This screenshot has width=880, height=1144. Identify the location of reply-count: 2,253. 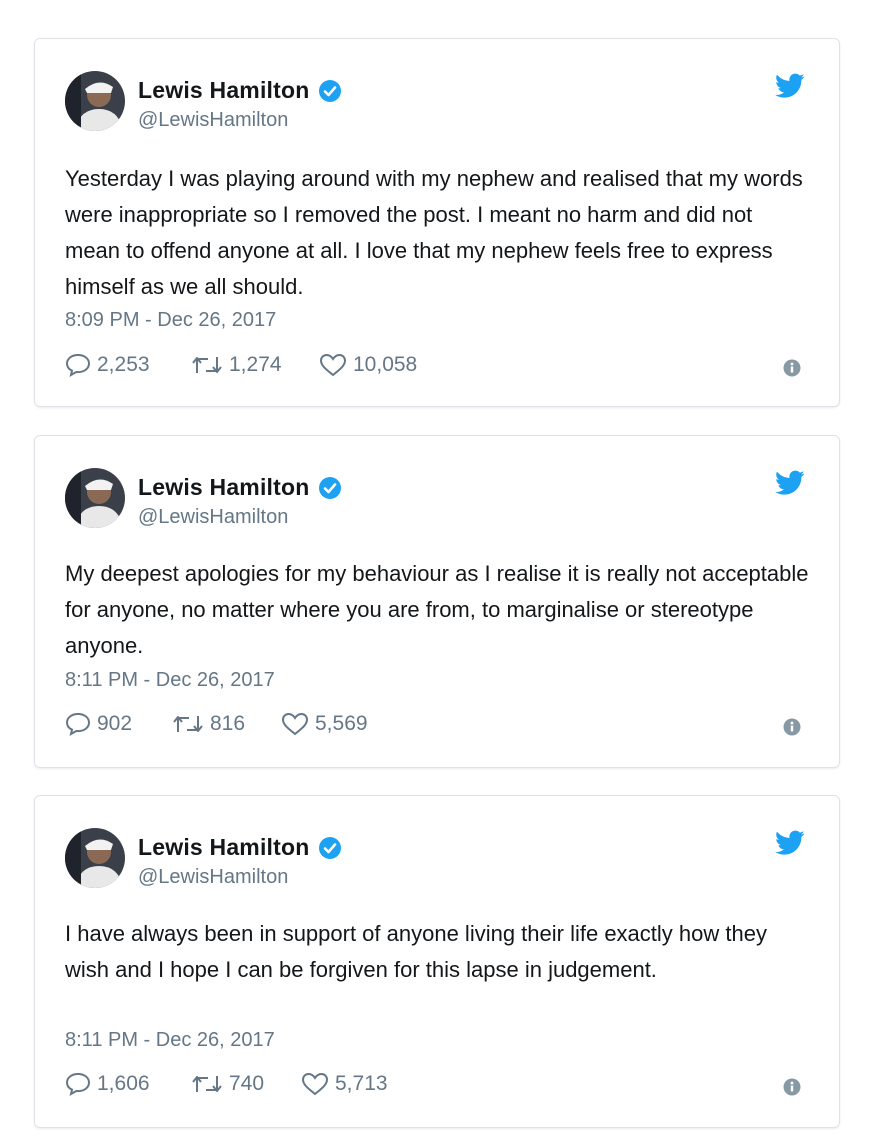
(123, 364).